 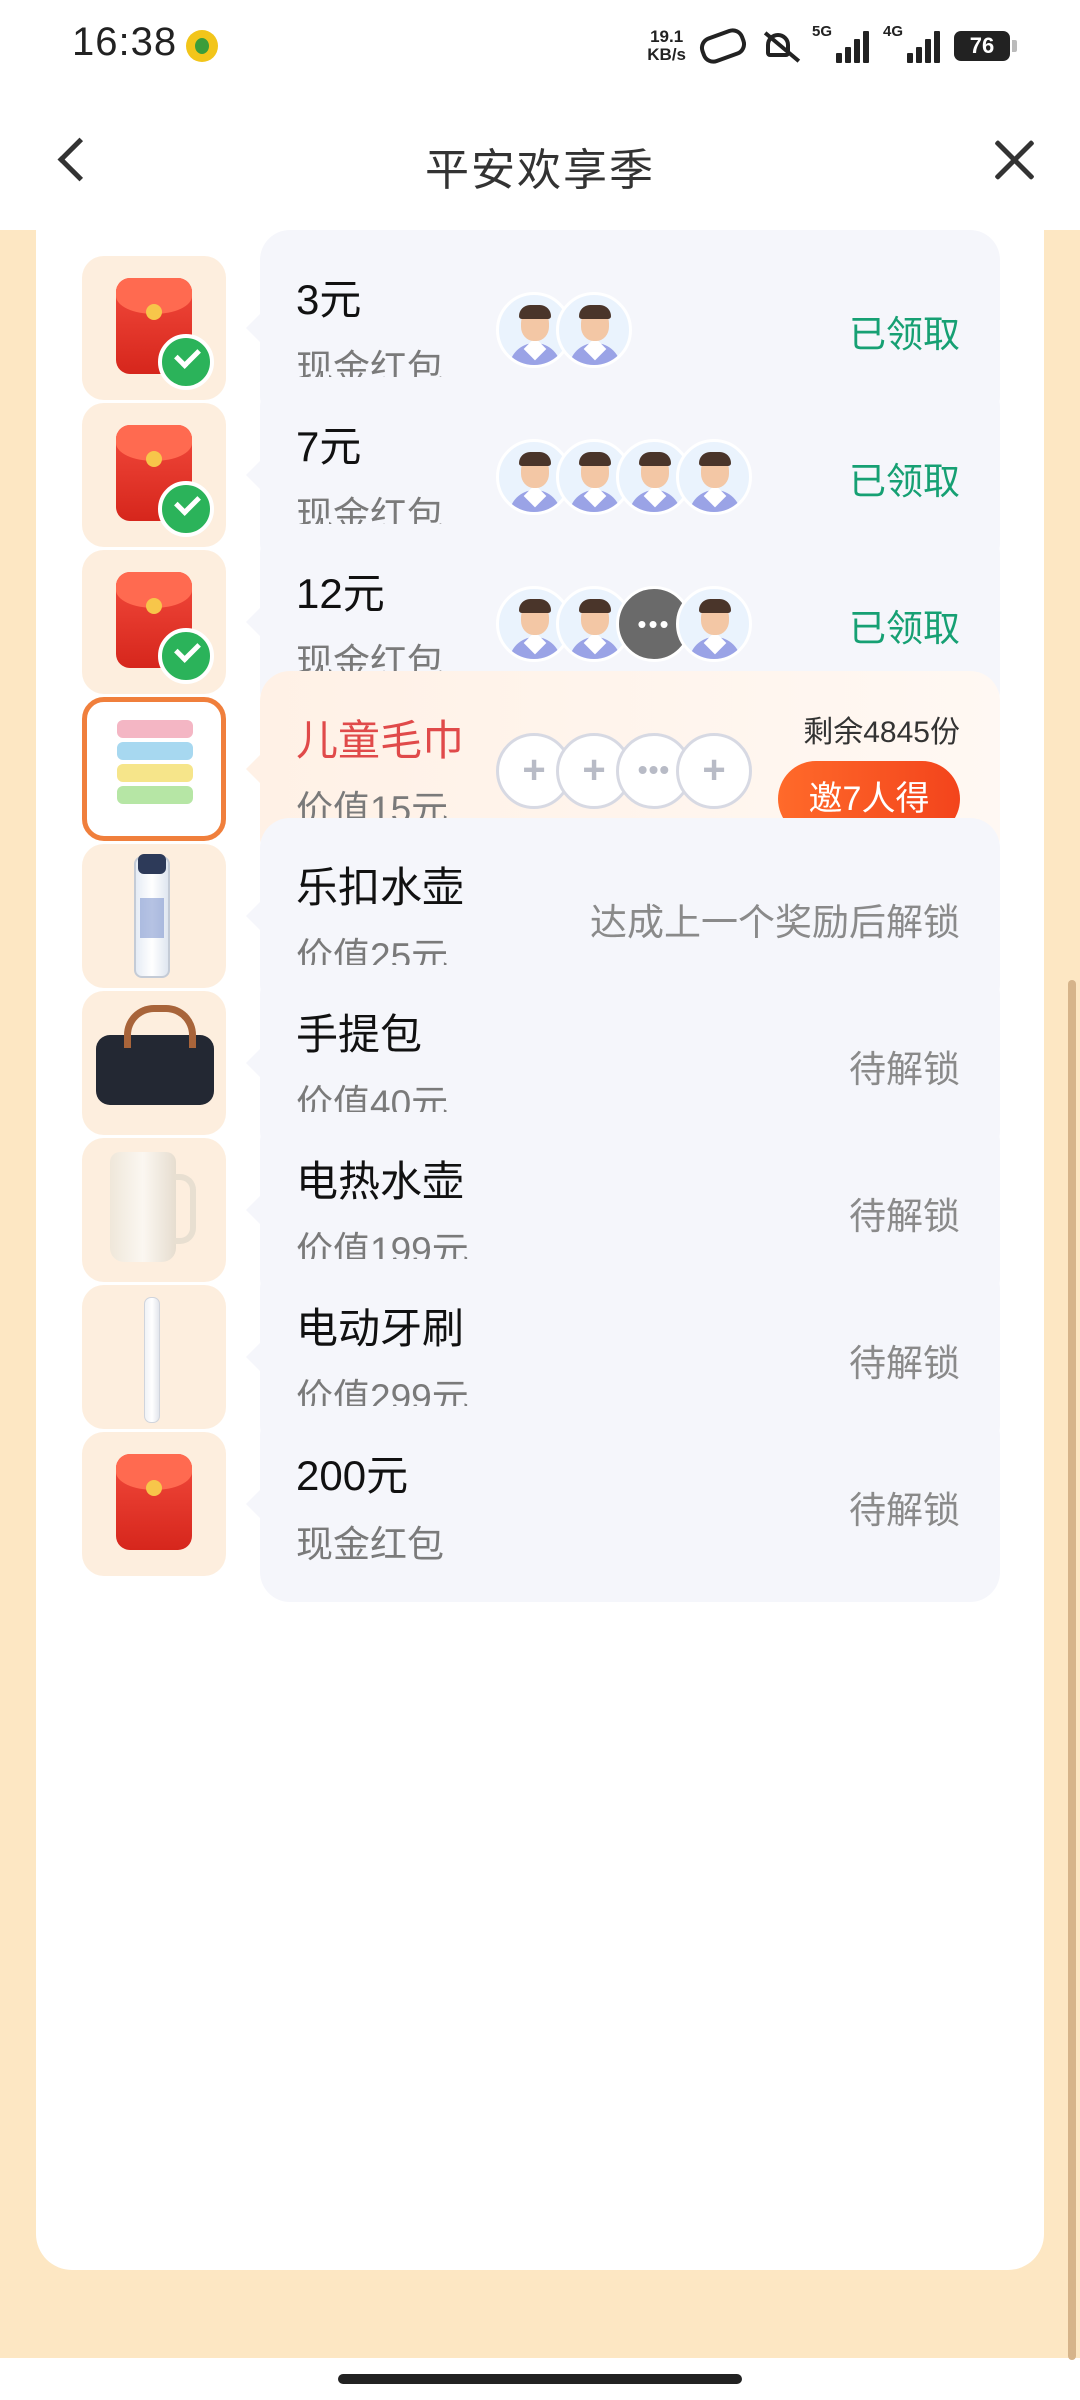 What do you see at coordinates (329, 446) in the screenshot?
I see `reward-title: 7元` at bounding box center [329, 446].